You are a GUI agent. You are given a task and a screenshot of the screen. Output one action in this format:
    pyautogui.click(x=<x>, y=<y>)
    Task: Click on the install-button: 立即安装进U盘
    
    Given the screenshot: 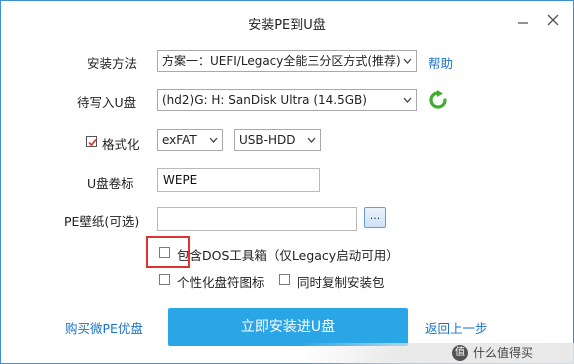 What is the action you would take?
    pyautogui.click(x=288, y=327)
    